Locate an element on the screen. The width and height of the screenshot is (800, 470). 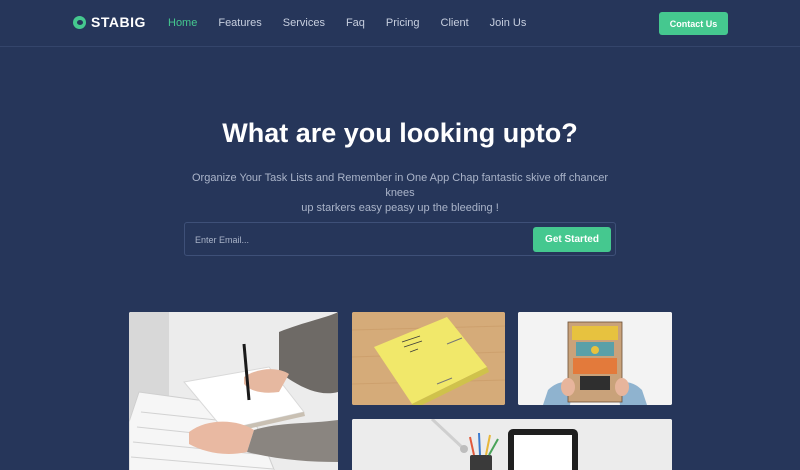
gallery-image-motivational-book is located at coordinates (595, 358).